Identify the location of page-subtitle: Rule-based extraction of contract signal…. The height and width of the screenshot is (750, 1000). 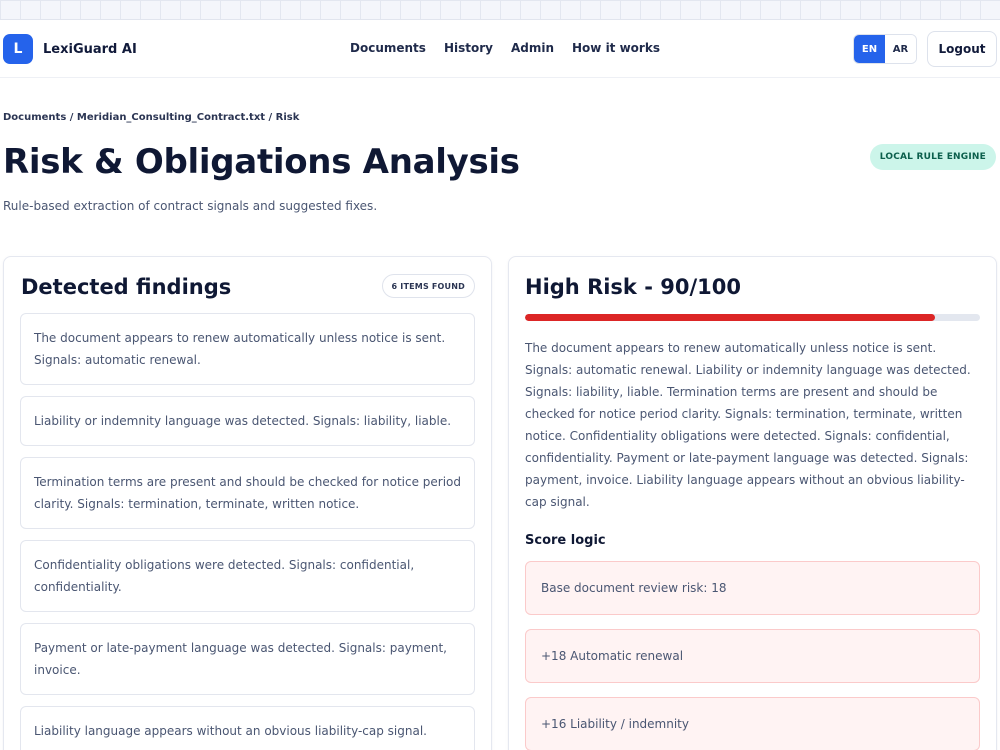
(190, 206).